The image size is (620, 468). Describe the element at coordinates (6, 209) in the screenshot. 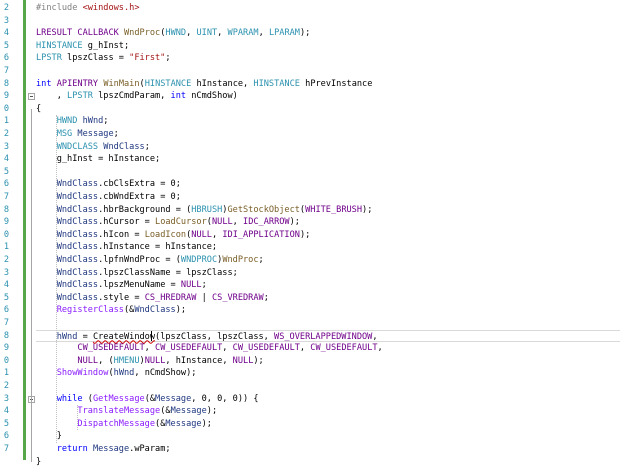

I see `line-number: 8` at that location.